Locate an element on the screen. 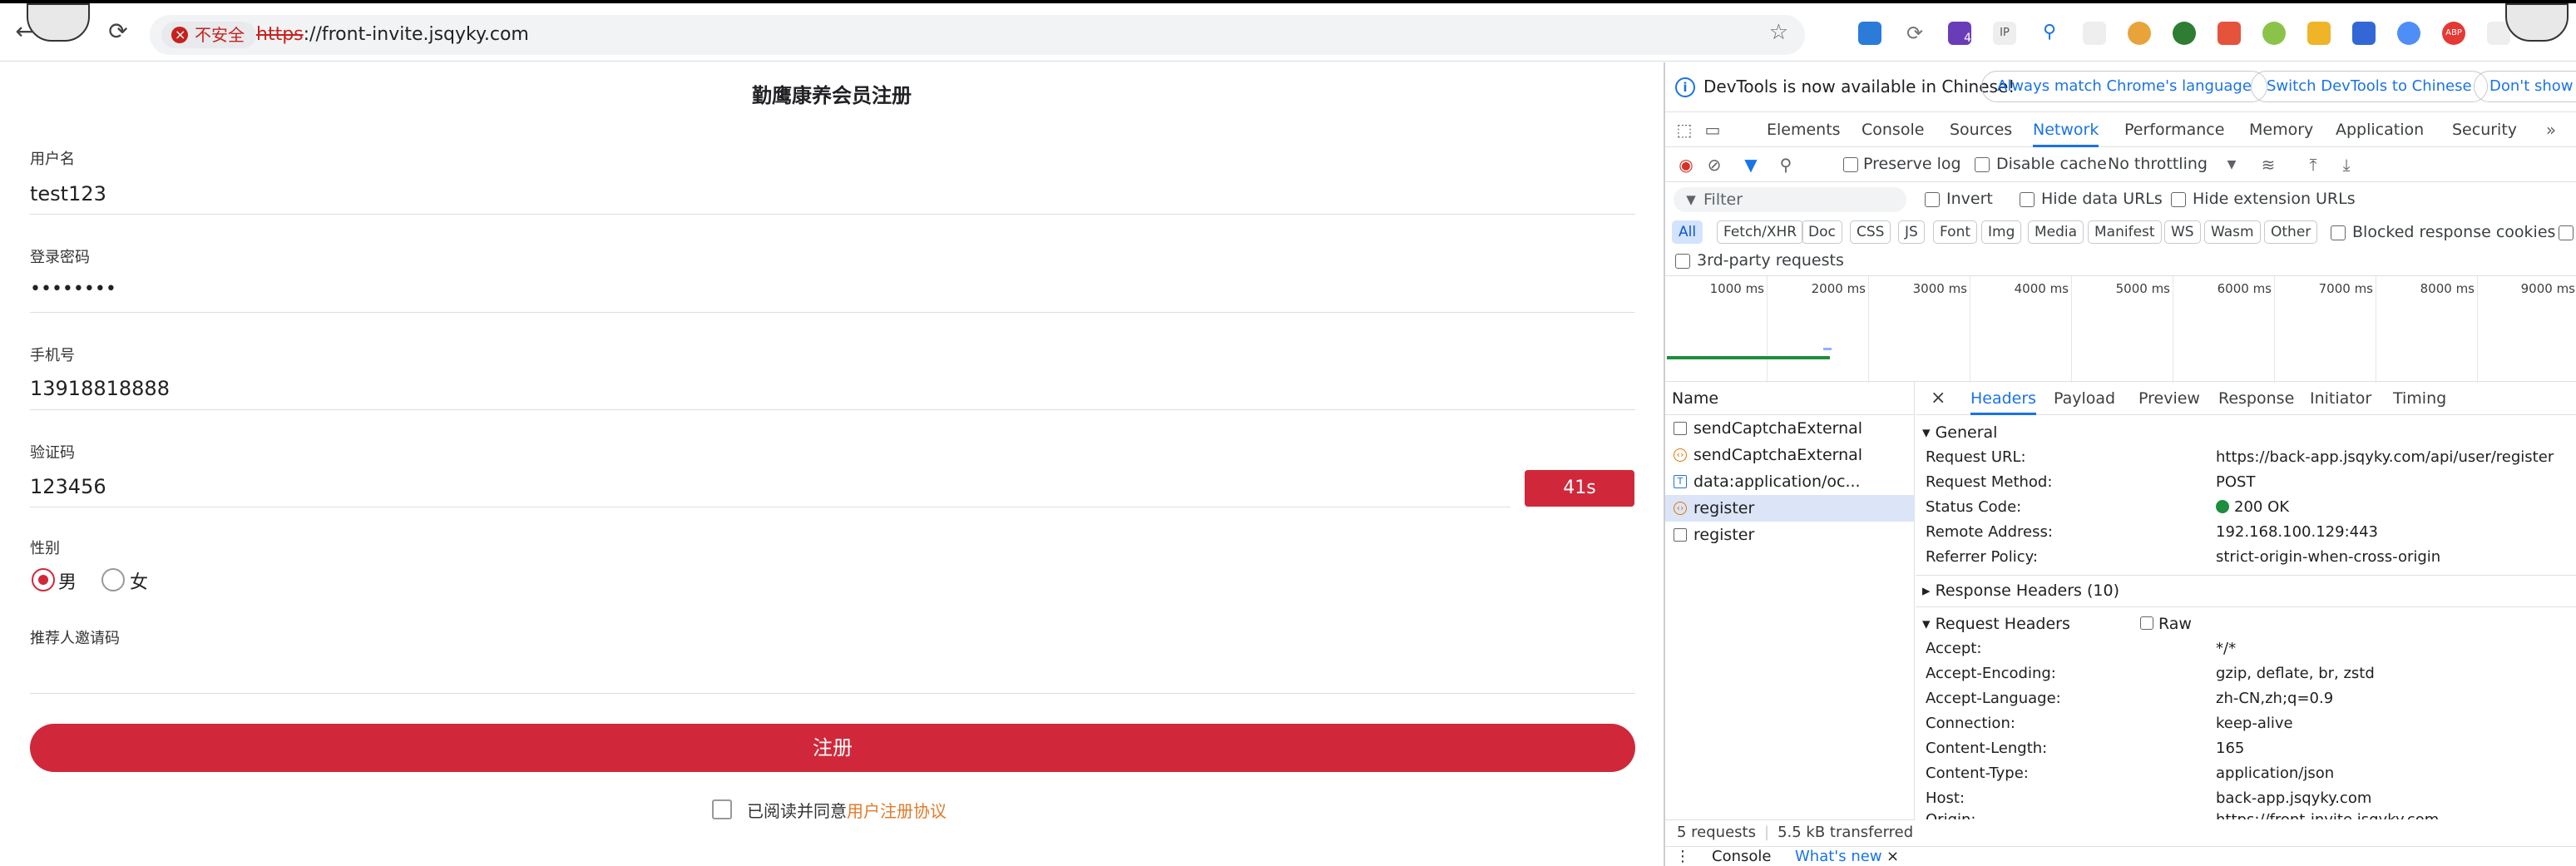  hide-ext-urls-label: Hide extension URLs is located at coordinates (2274, 199).